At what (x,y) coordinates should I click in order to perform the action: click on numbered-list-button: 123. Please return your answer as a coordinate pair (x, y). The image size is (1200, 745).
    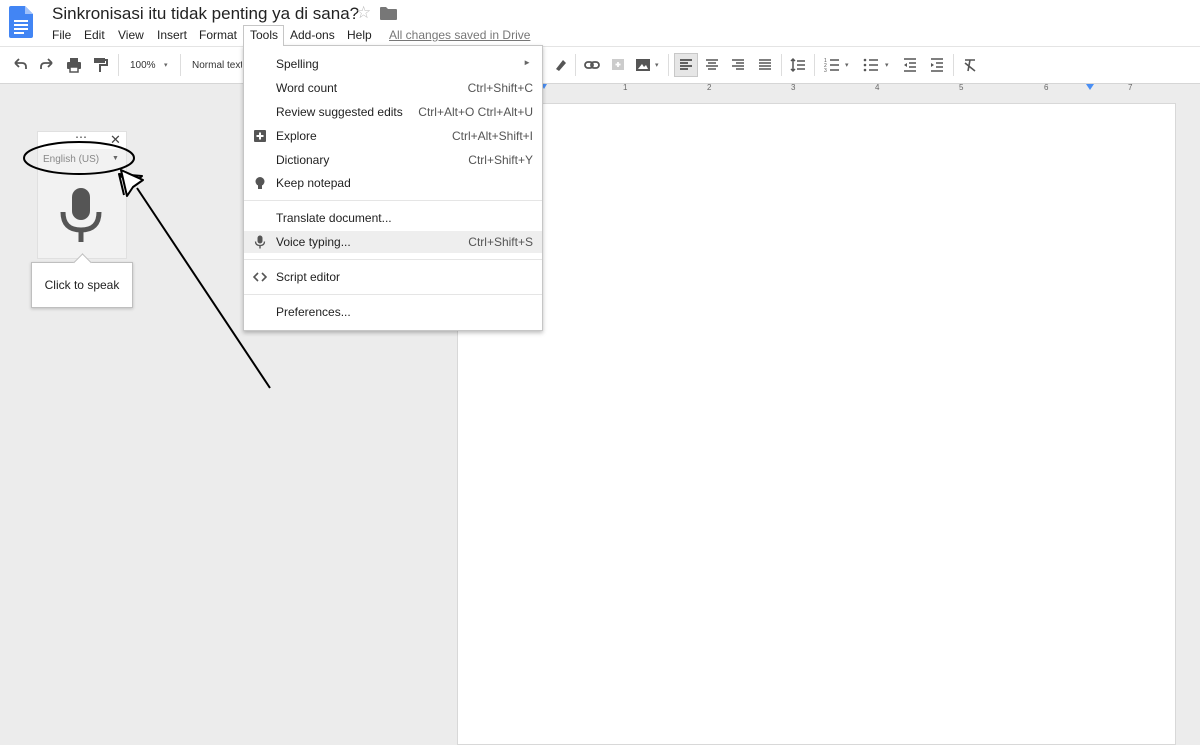
    Looking at the image, I should click on (832, 65).